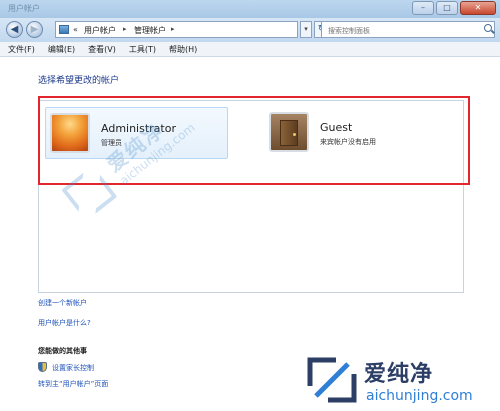 The height and width of the screenshot is (411, 500). I want to click on address-field: « 用户帐户 ▸ 管理帐户 ▸, so click(176, 29).